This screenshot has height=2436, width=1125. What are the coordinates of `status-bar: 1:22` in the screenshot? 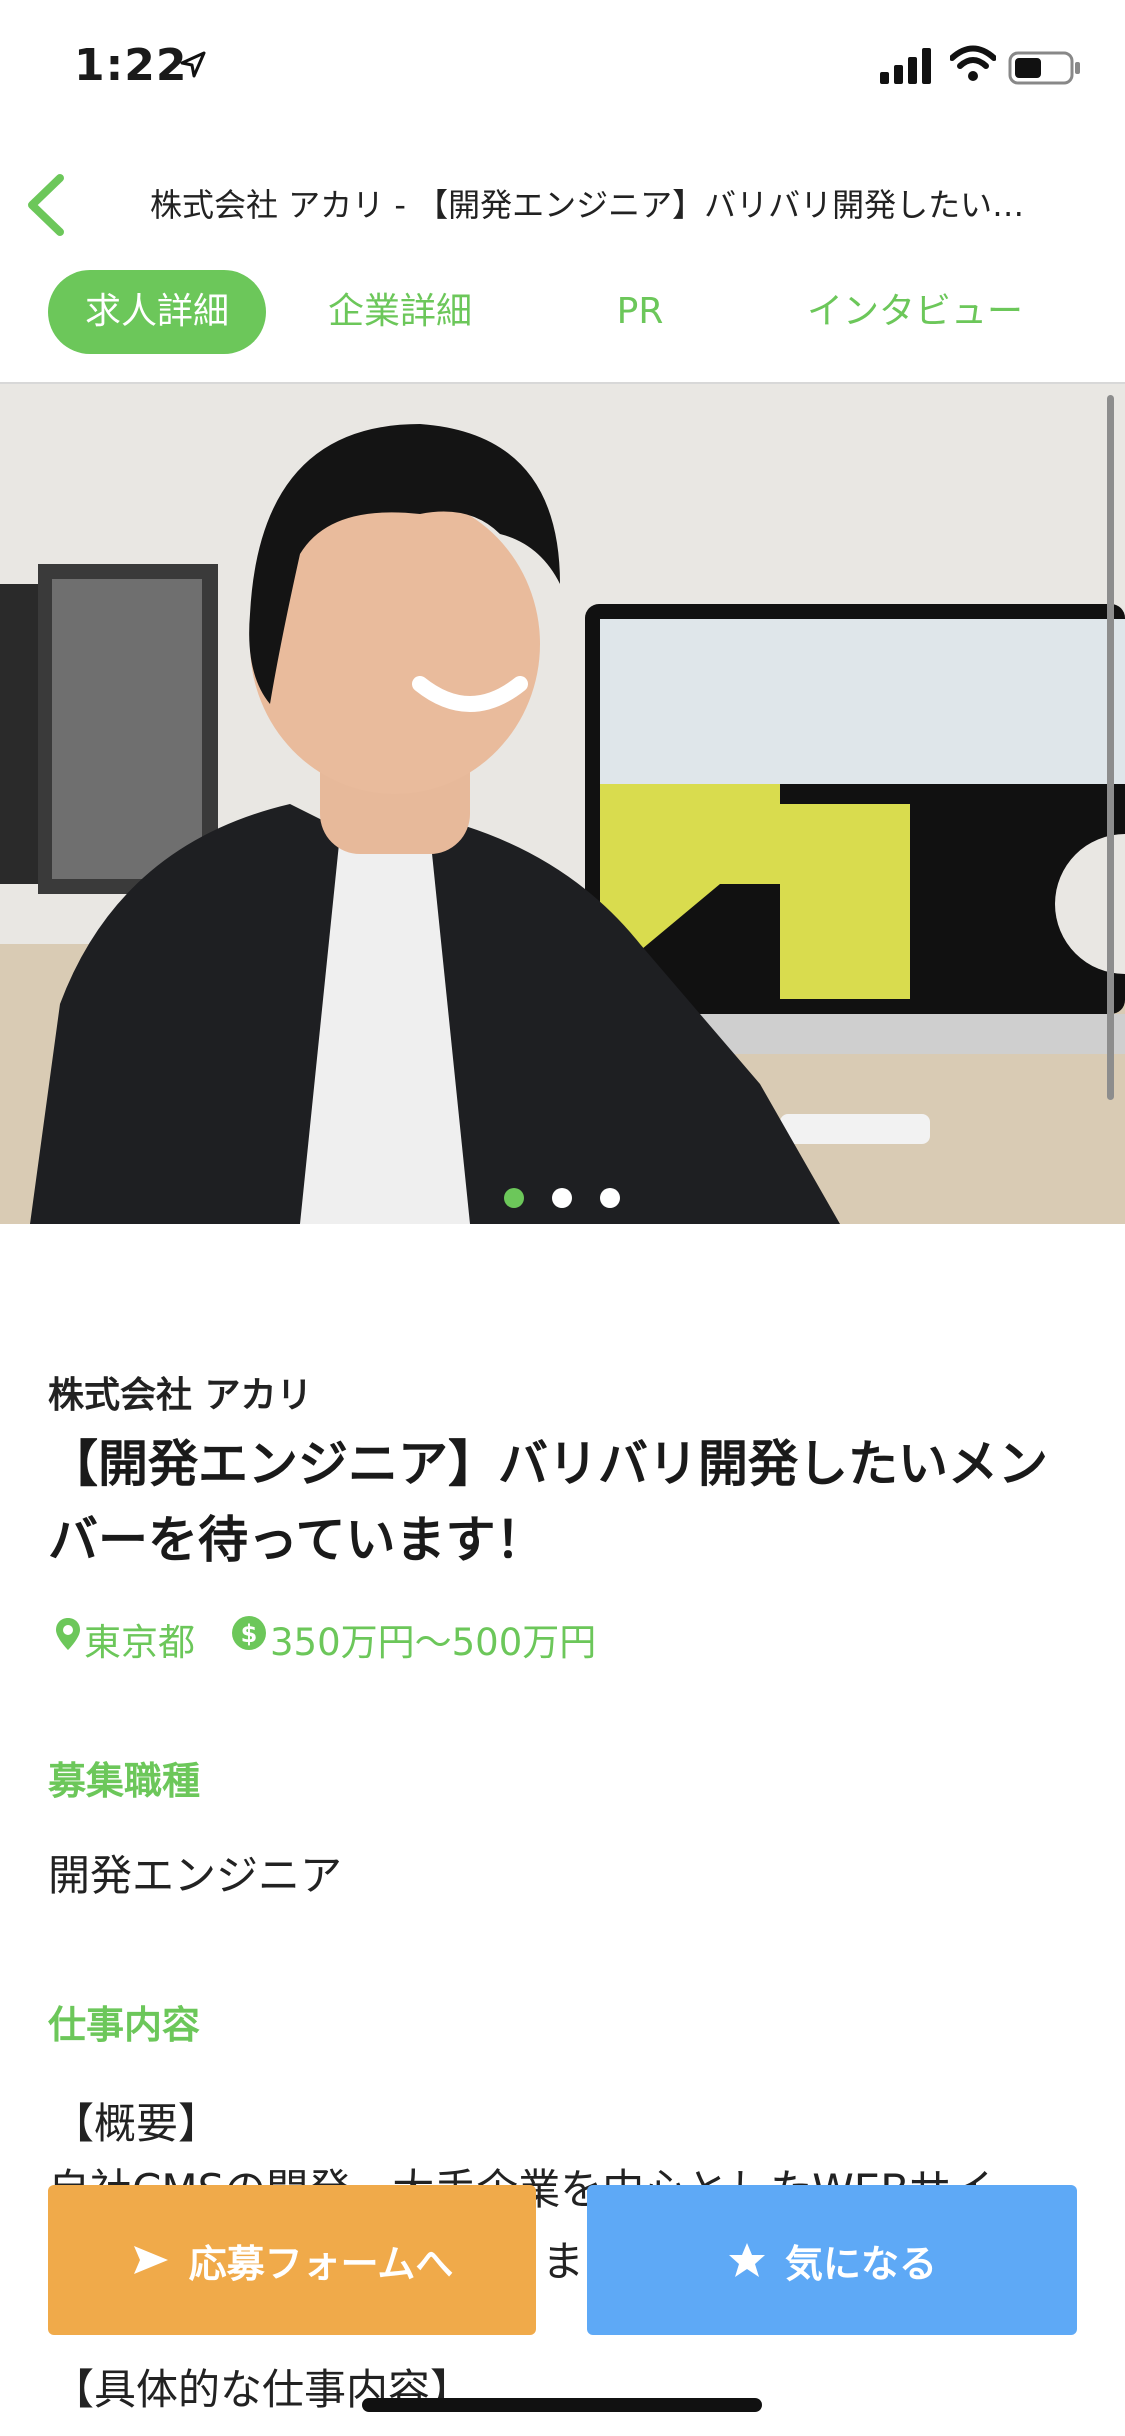 It's located at (562, 66).